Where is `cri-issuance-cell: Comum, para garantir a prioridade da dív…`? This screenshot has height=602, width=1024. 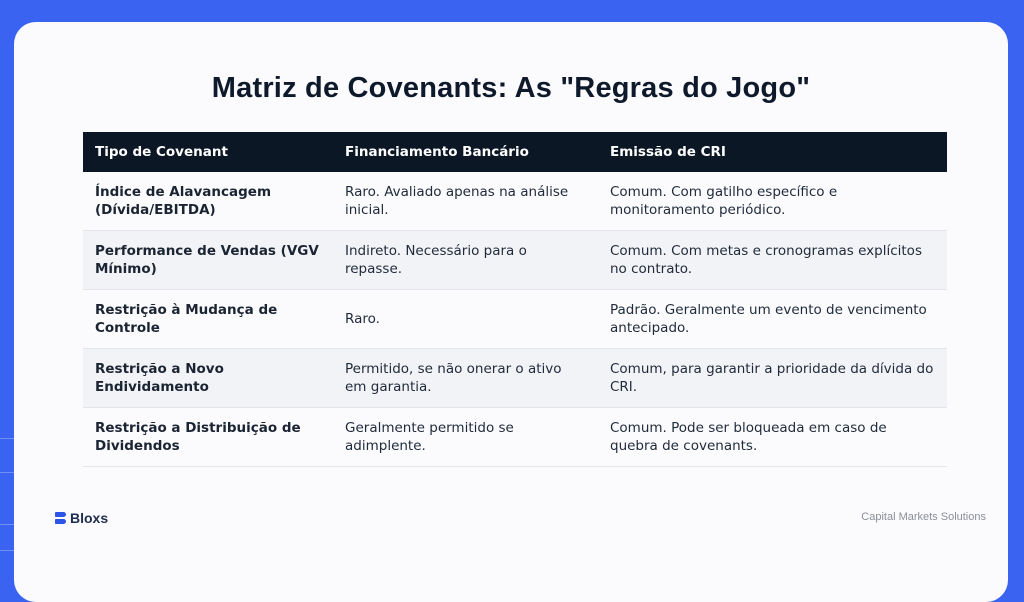
cri-issuance-cell: Comum, para garantir a prioridade da dív… is located at coordinates (772, 378).